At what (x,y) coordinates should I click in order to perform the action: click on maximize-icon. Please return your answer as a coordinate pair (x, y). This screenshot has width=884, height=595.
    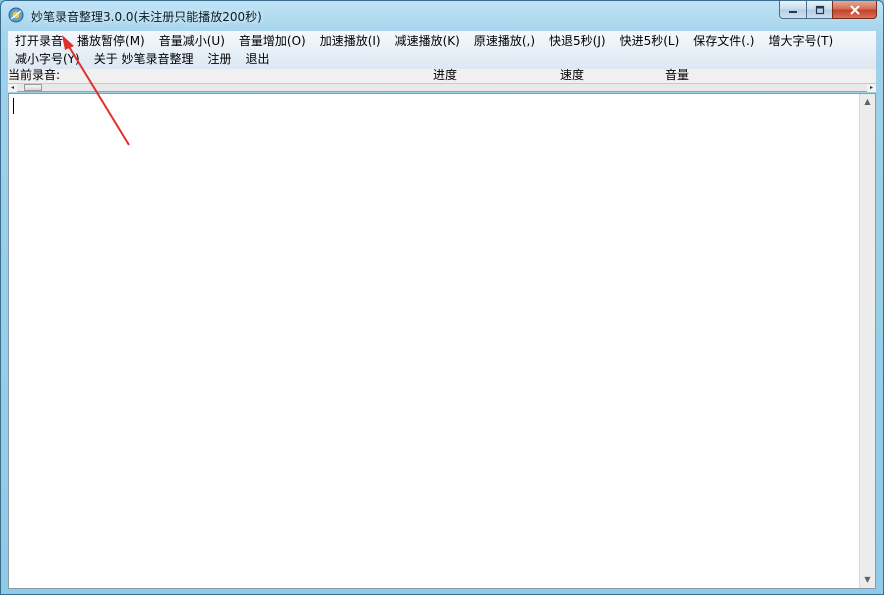
    Looking at the image, I should click on (819, 9).